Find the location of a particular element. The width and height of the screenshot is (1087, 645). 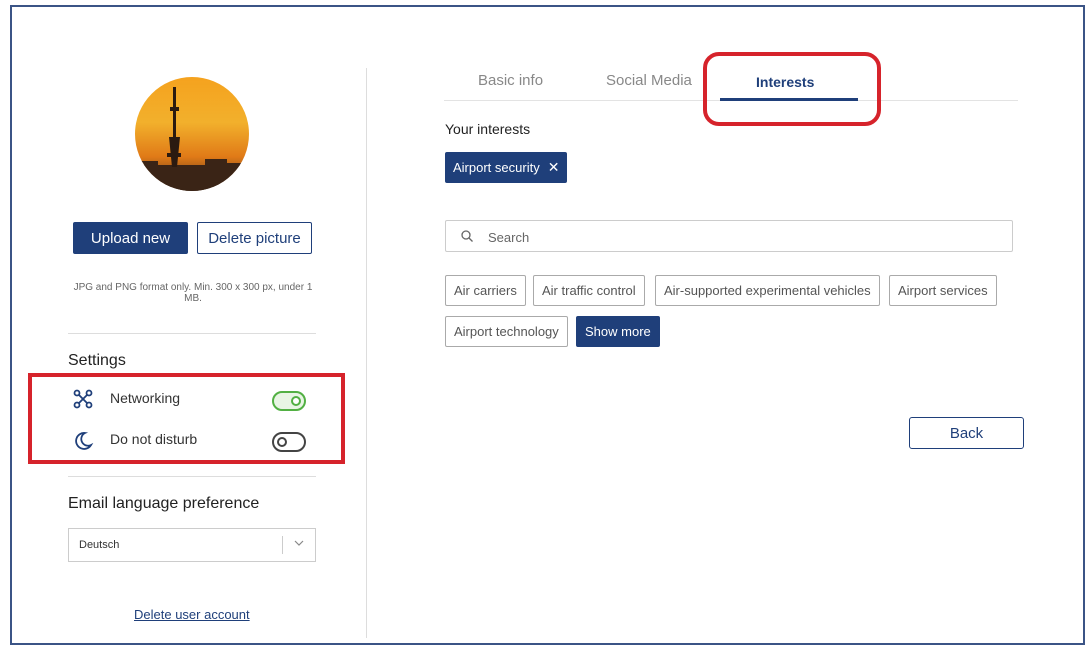

tab-basic-info: Basic info is located at coordinates (510, 80).